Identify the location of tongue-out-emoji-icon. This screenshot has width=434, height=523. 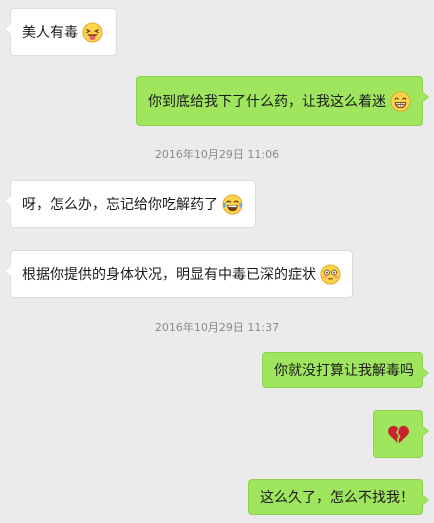
(92, 32).